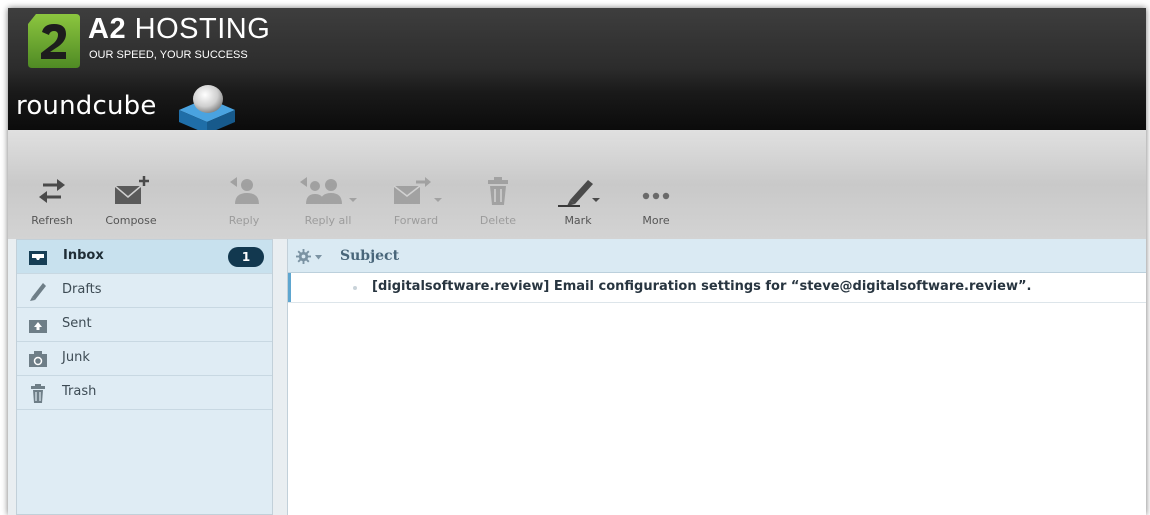 Image resolution: width=1150 pixels, height=515 pixels. I want to click on folder-junk-label: Junk, so click(76, 357).